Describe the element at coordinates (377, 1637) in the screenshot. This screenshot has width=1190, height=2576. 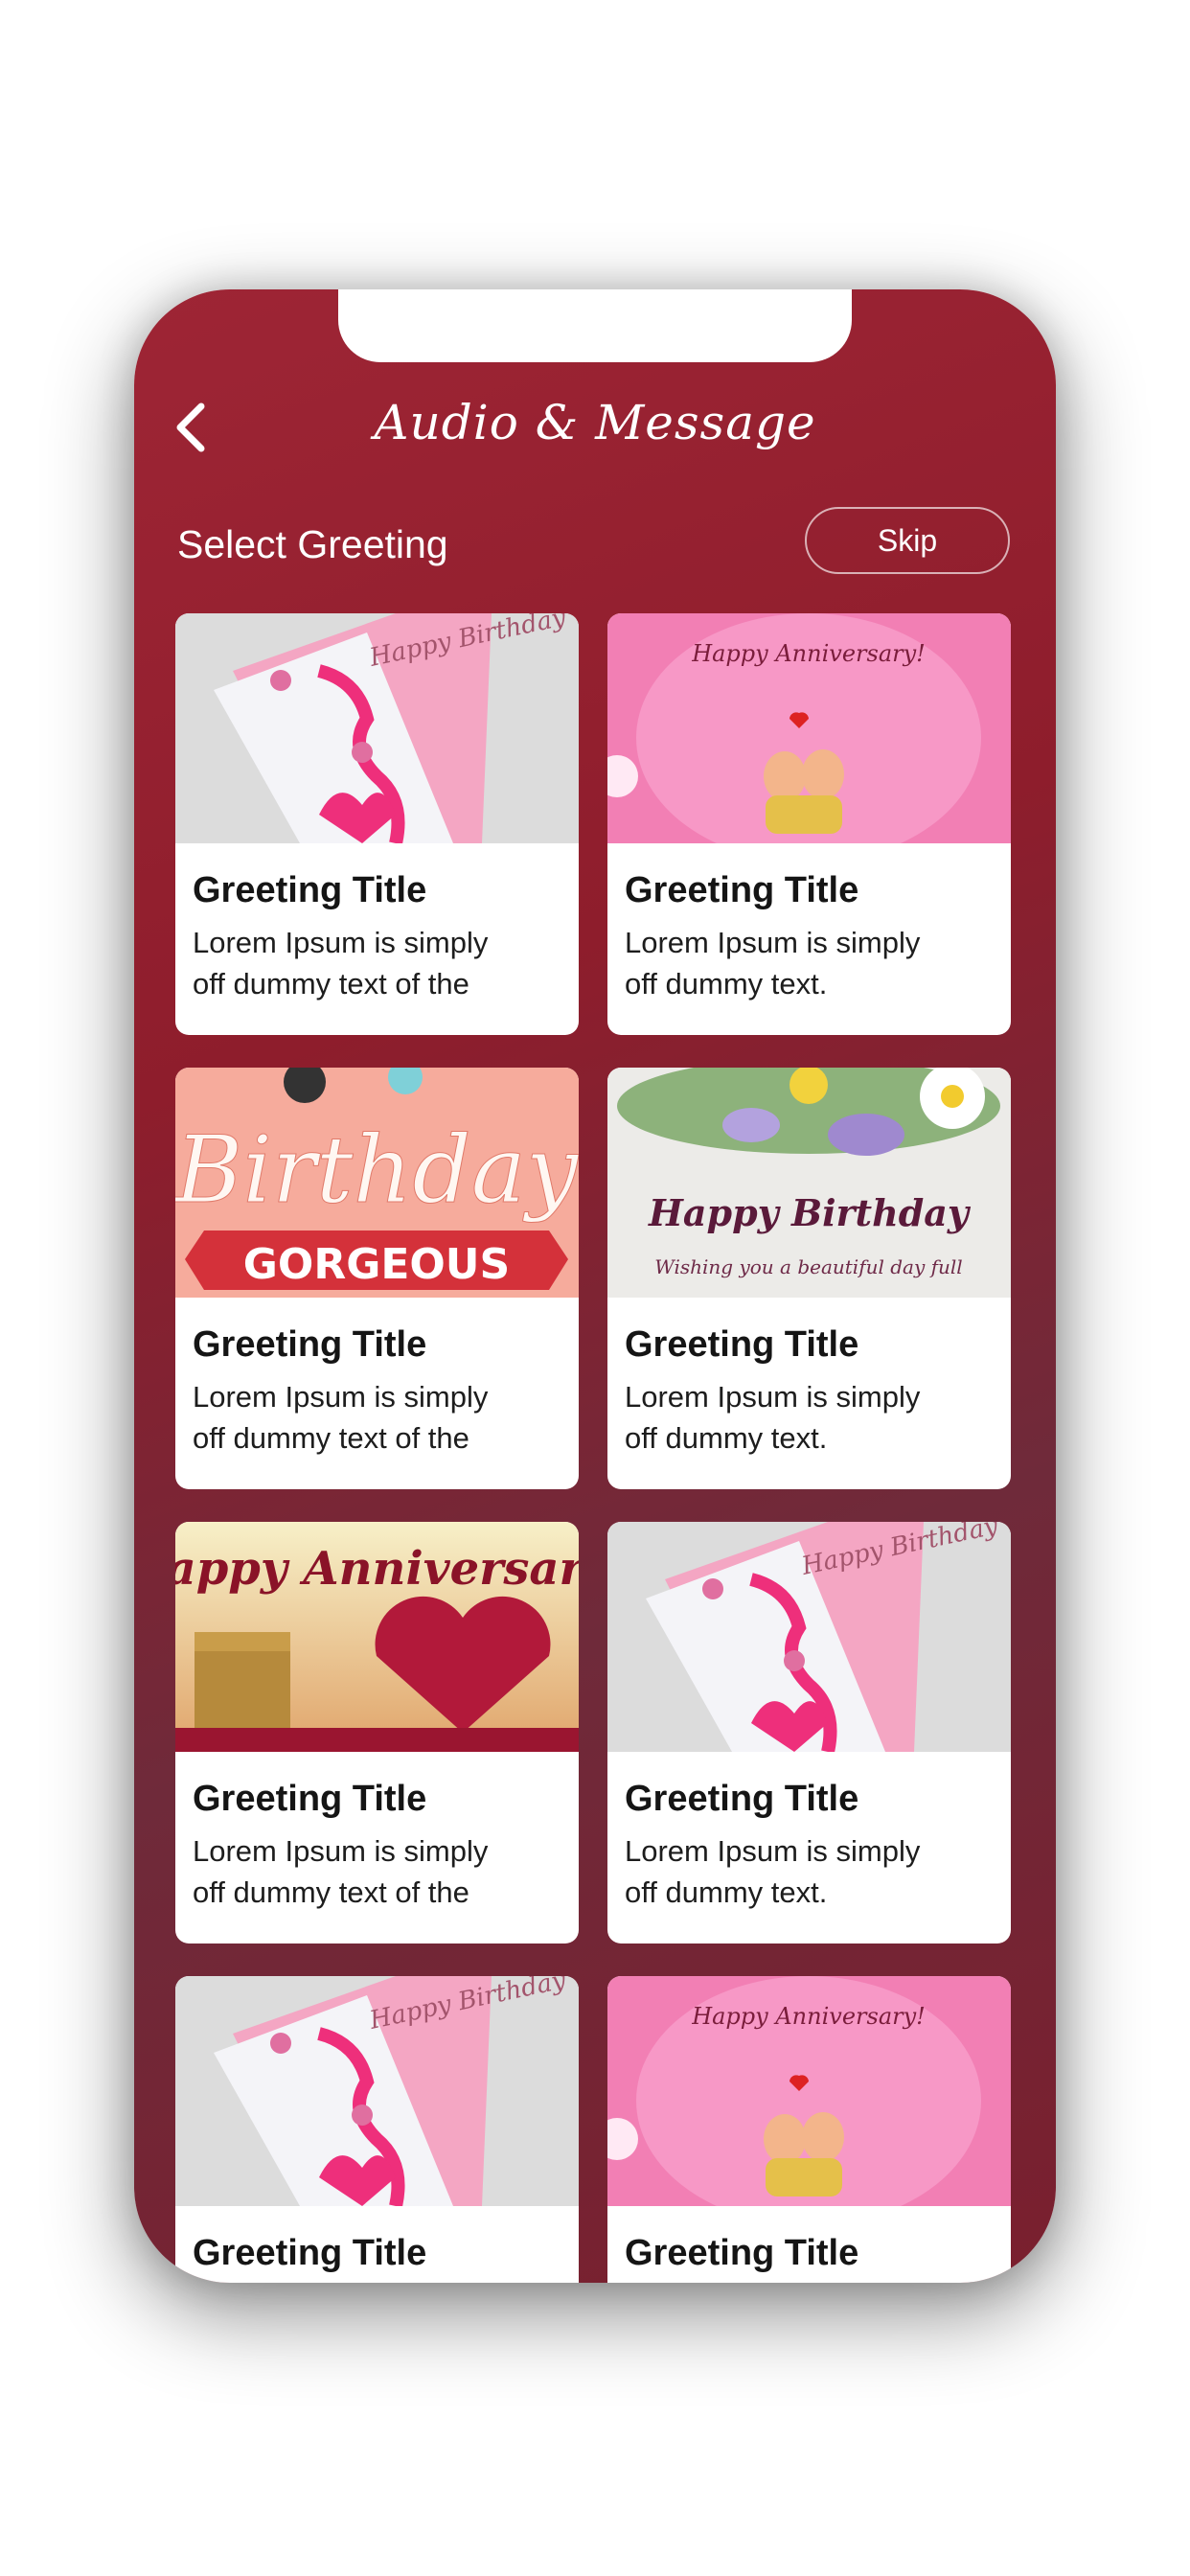
I see `card-image-anniversary-heart: Happy Anniversary!` at that location.